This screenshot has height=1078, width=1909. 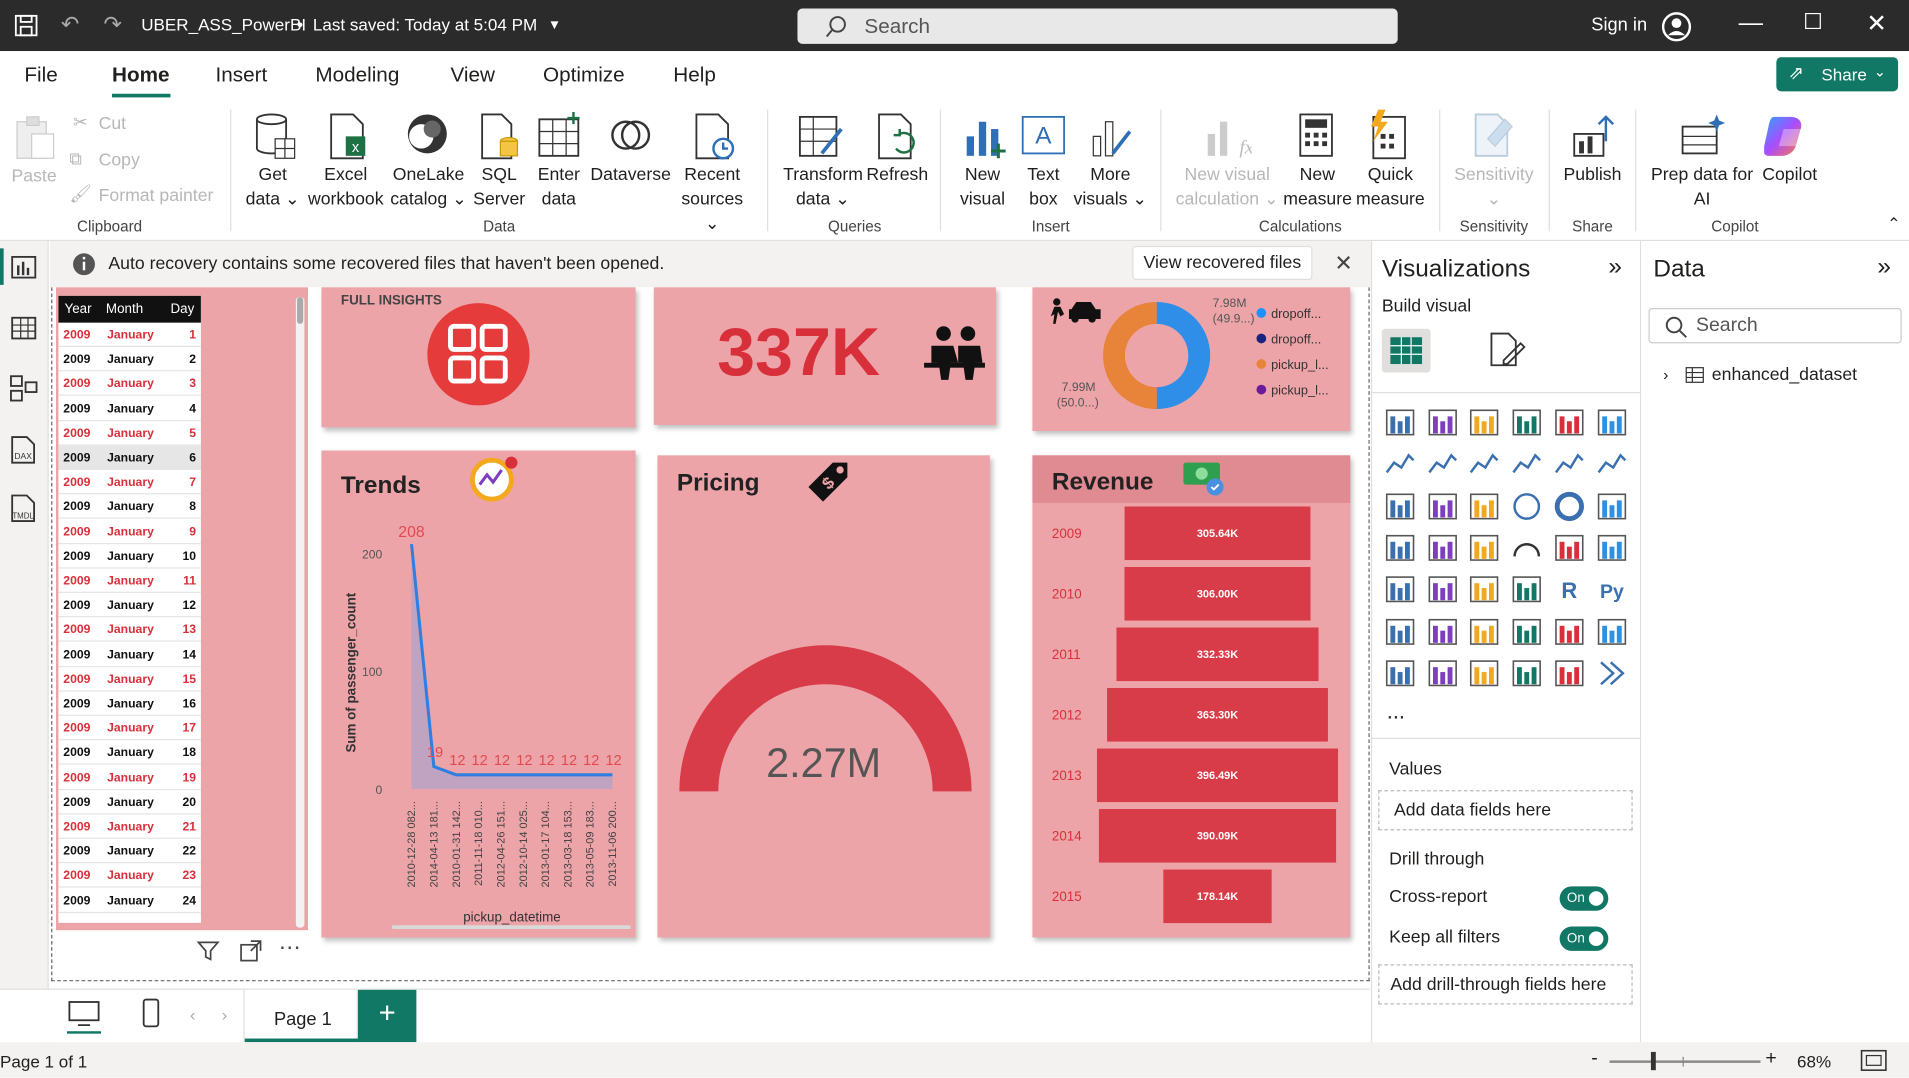 I want to click on clustered-bar-icon, so click(x=1485, y=423).